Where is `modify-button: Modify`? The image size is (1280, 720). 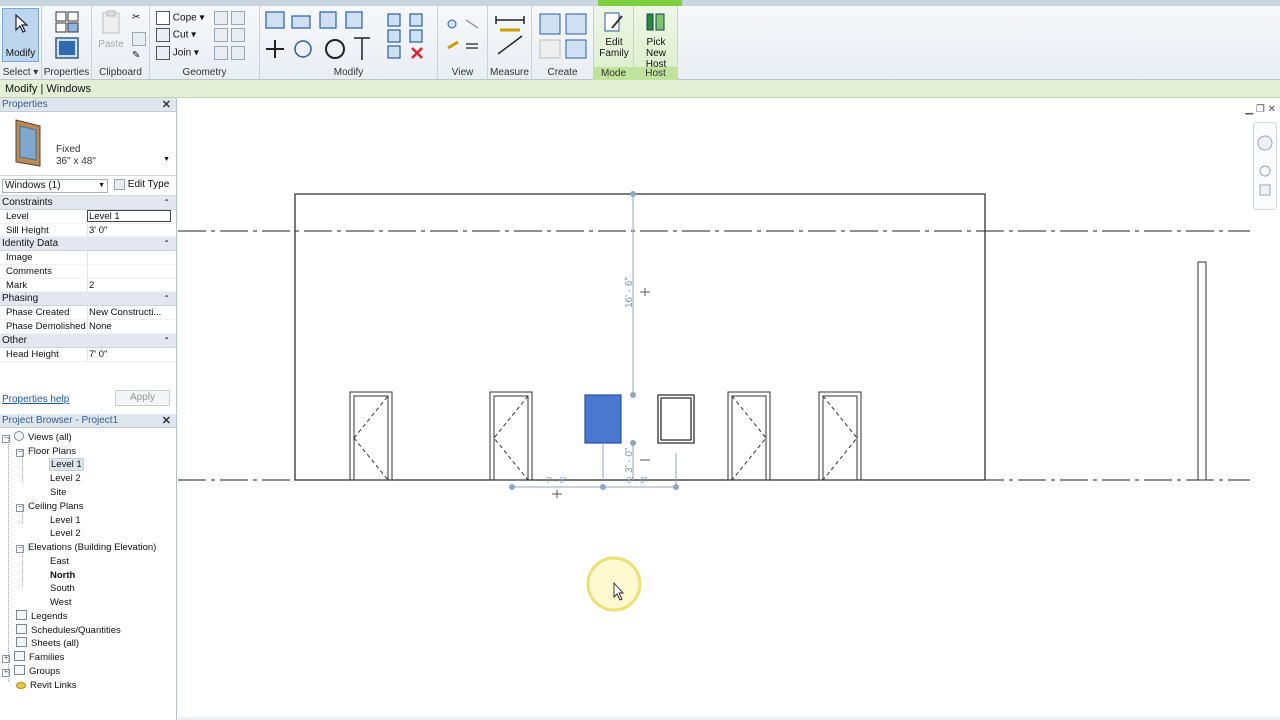 modify-button: Modify is located at coordinates (20, 35).